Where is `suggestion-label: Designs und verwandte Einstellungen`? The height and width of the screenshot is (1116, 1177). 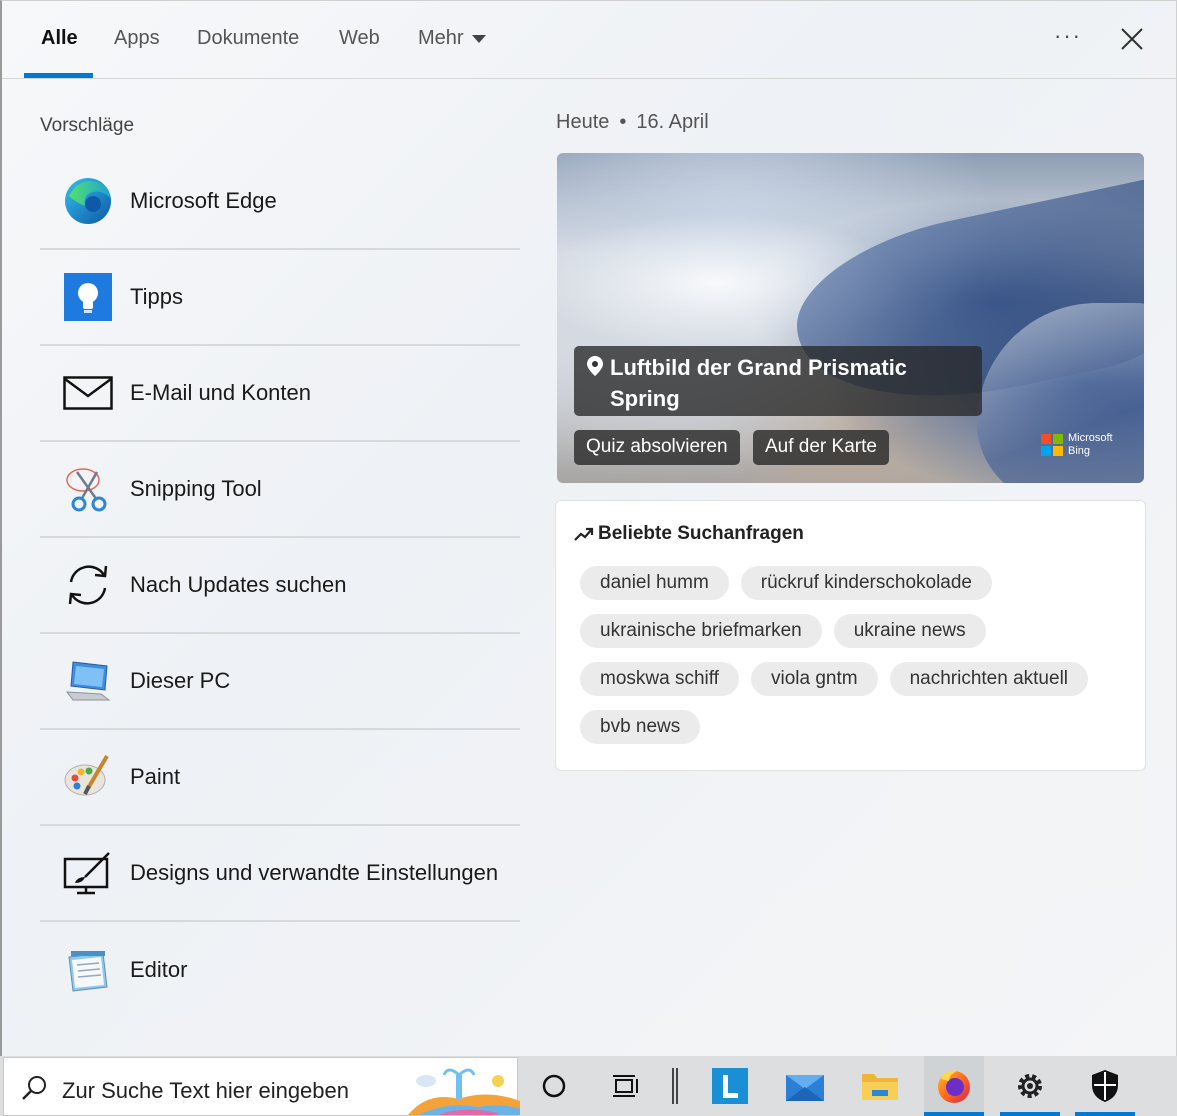
suggestion-label: Designs und verwandte Einstellungen is located at coordinates (314, 872).